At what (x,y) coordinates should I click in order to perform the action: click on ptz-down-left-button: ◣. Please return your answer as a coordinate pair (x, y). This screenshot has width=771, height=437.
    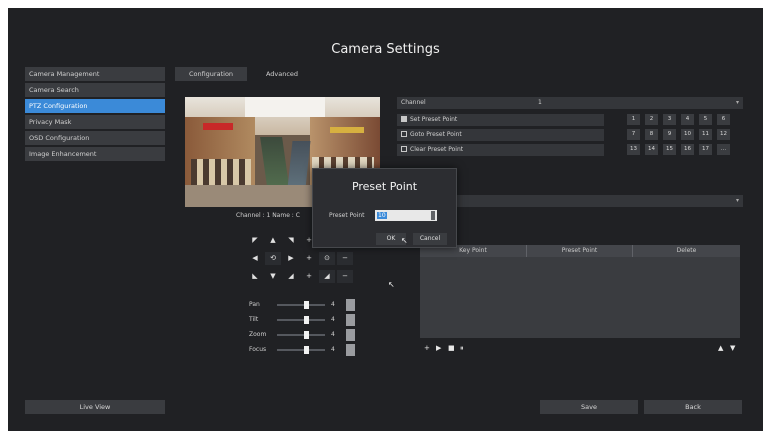
    Looking at the image, I should click on (255, 276).